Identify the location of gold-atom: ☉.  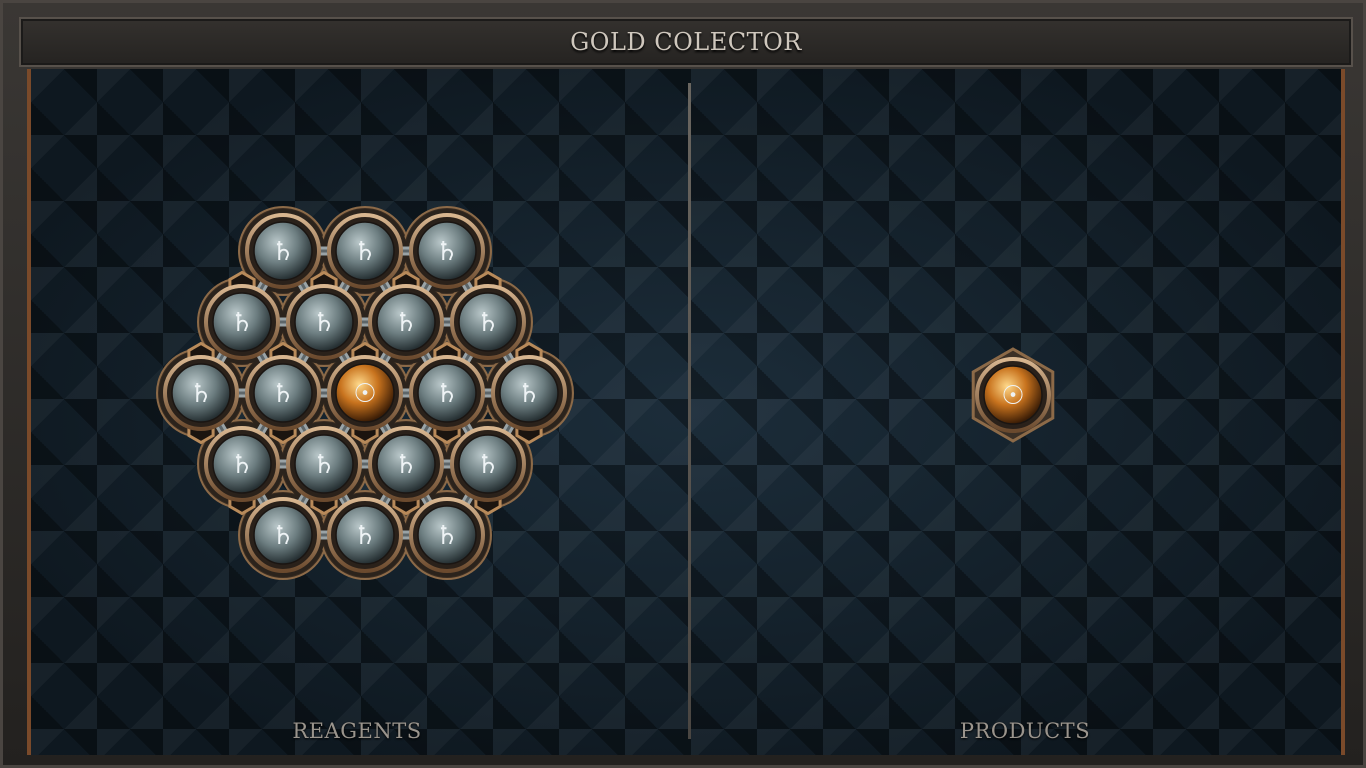
(1013, 395).